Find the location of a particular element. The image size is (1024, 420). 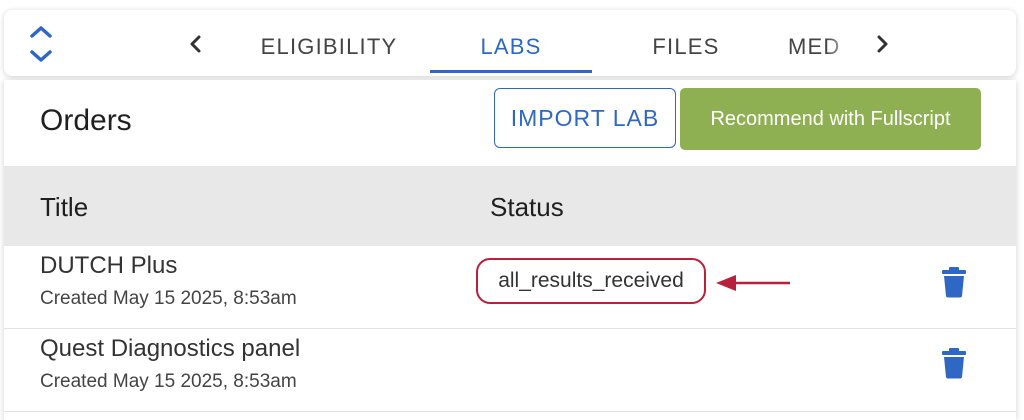

recommend-fullscript-button: Recommend with Fullscript is located at coordinates (830, 119).